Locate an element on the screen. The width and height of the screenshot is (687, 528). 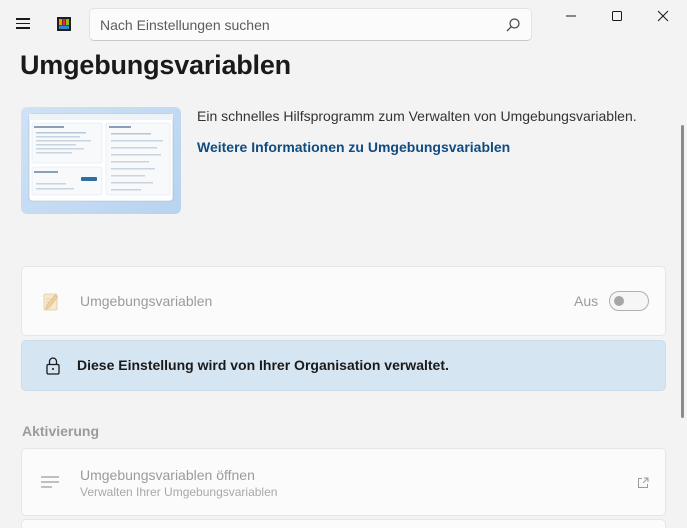
minimize-icon is located at coordinates (571, 16).